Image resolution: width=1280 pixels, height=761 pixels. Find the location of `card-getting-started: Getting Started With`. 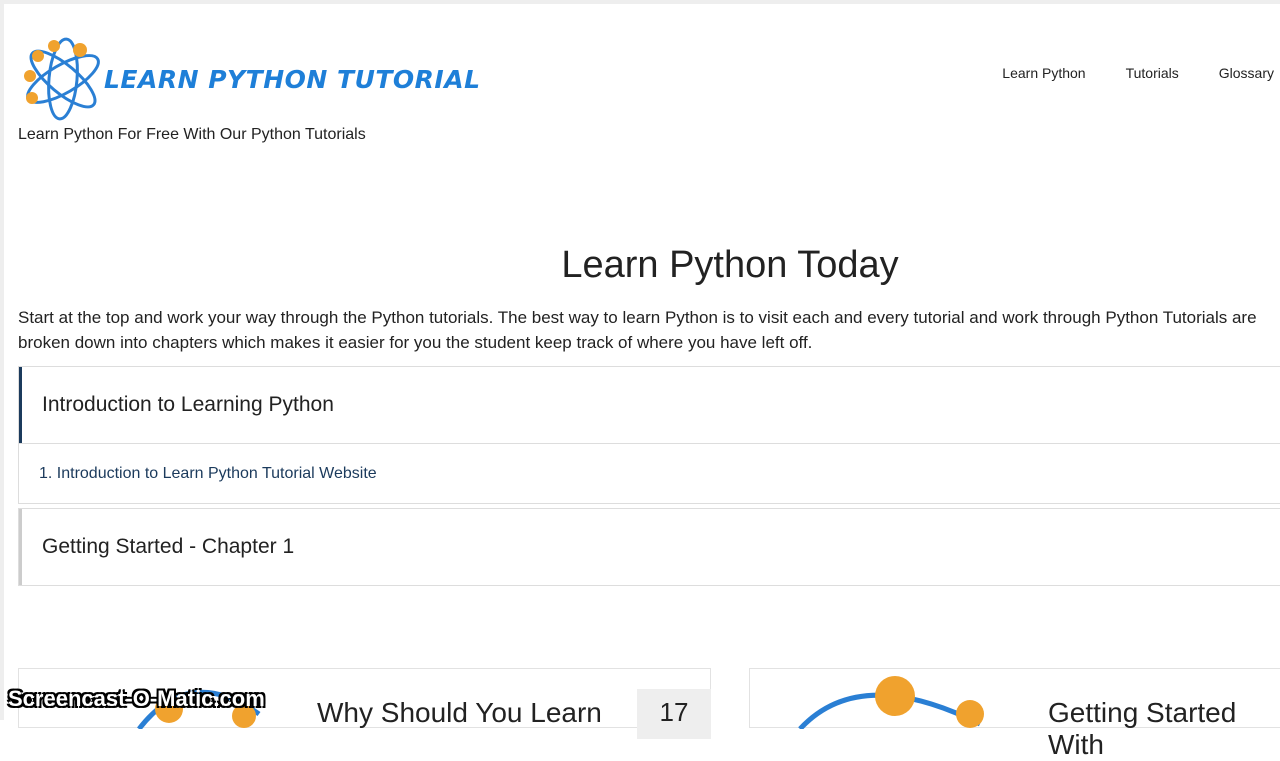

card-getting-started: Getting Started With is located at coordinates (1014, 714).